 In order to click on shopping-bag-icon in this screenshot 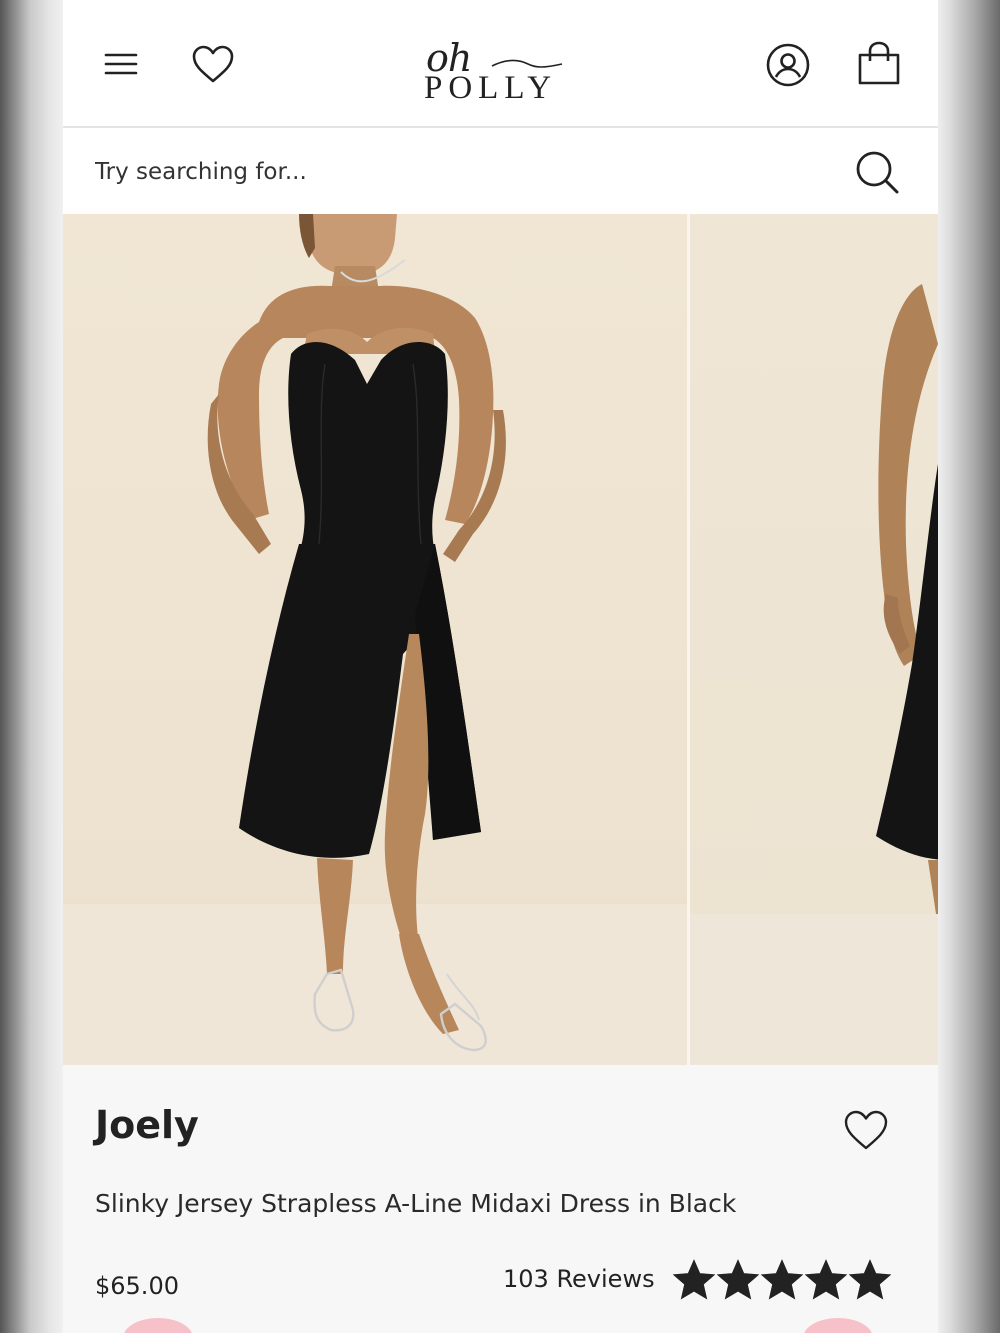, I will do `click(879, 63)`.